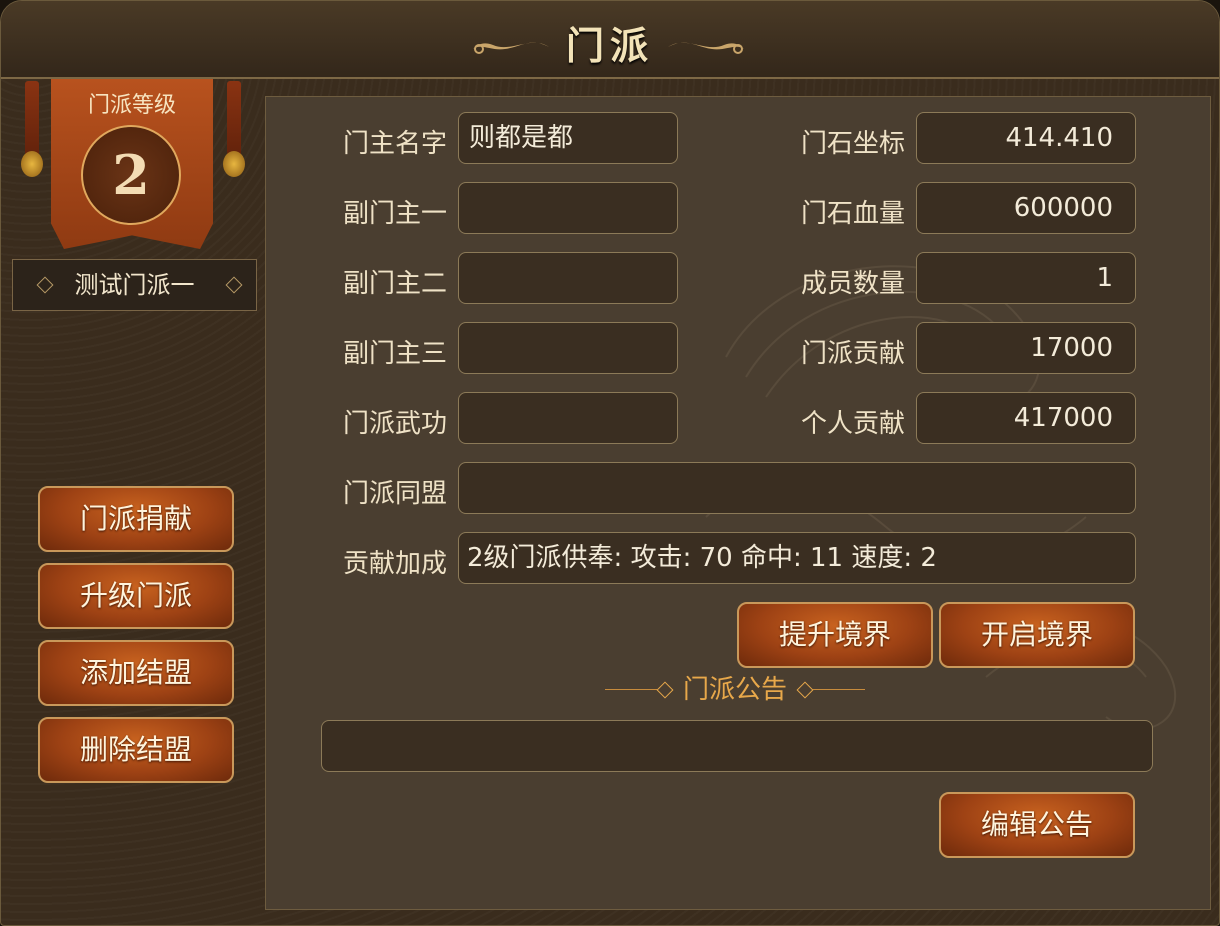  Describe the element at coordinates (234, 164) in the screenshot. I see `tassel-knot-right-icon` at that location.